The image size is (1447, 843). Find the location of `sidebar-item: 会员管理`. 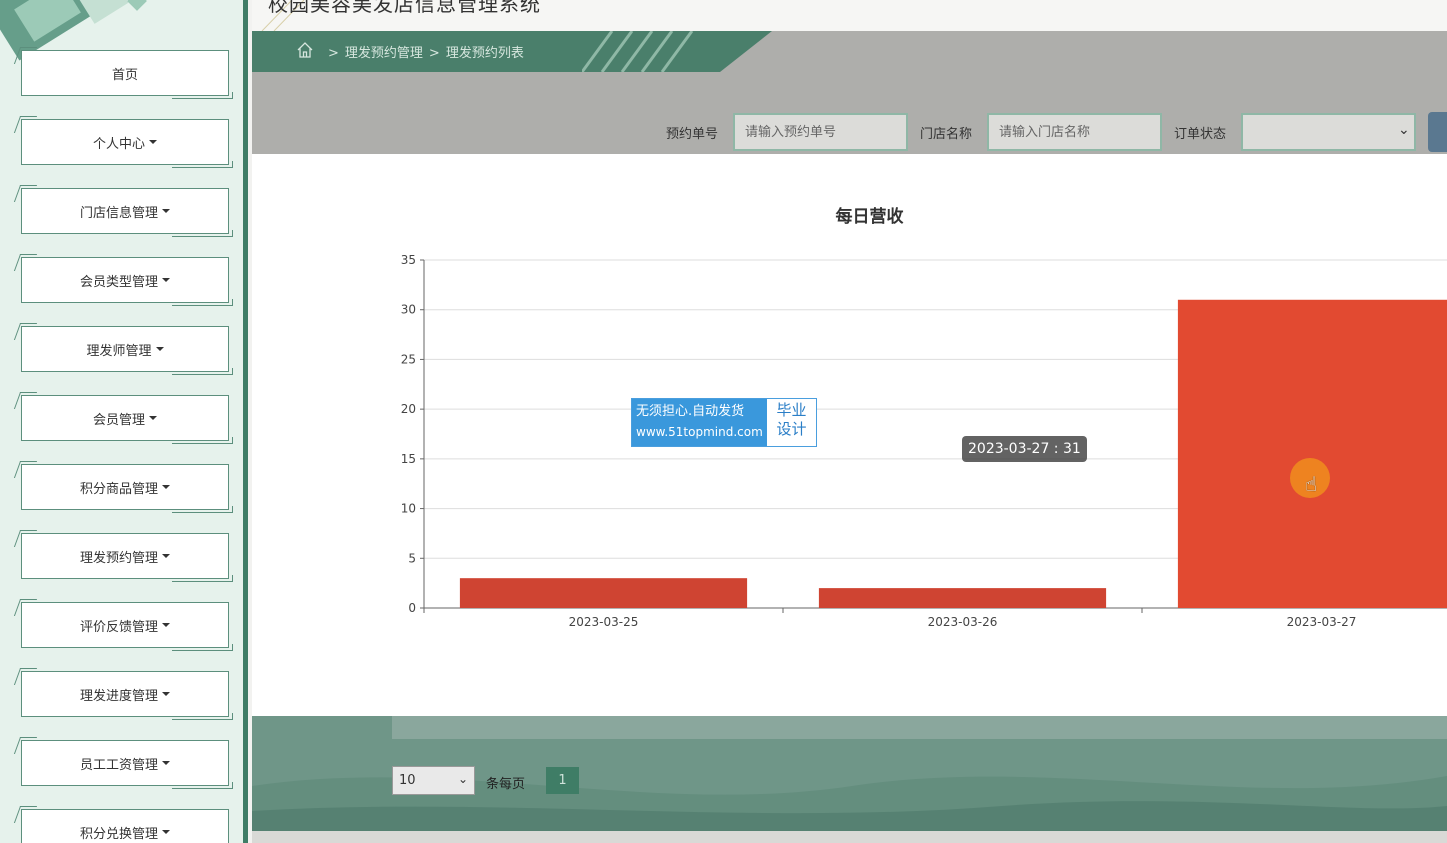

sidebar-item: 会员管理 is located at coordinates (127, 419).